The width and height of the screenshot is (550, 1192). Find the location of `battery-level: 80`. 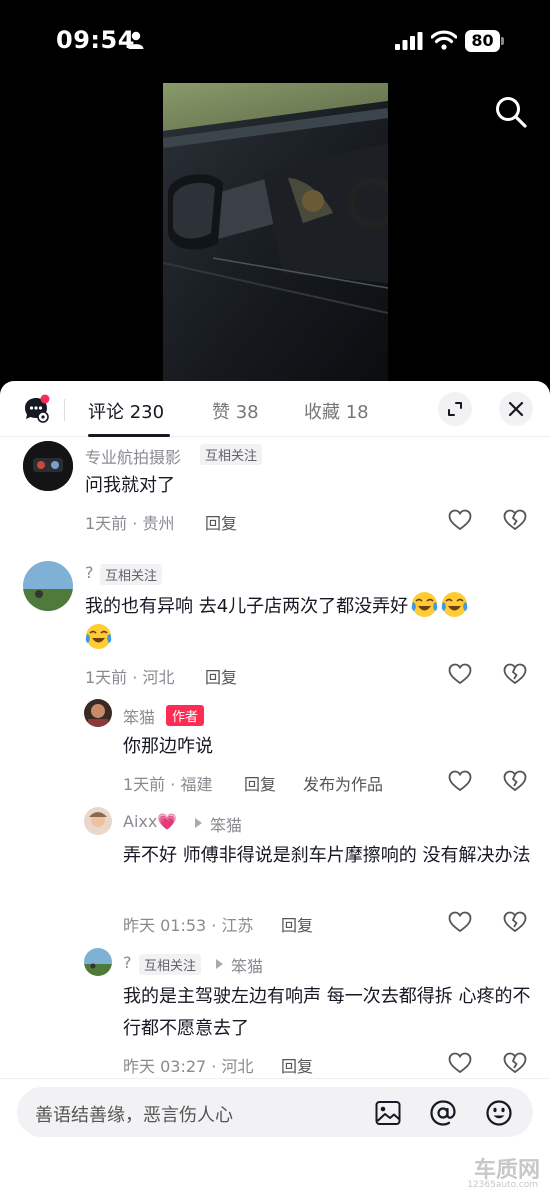

battery-level: 80 is located at coordinates (482, 41).